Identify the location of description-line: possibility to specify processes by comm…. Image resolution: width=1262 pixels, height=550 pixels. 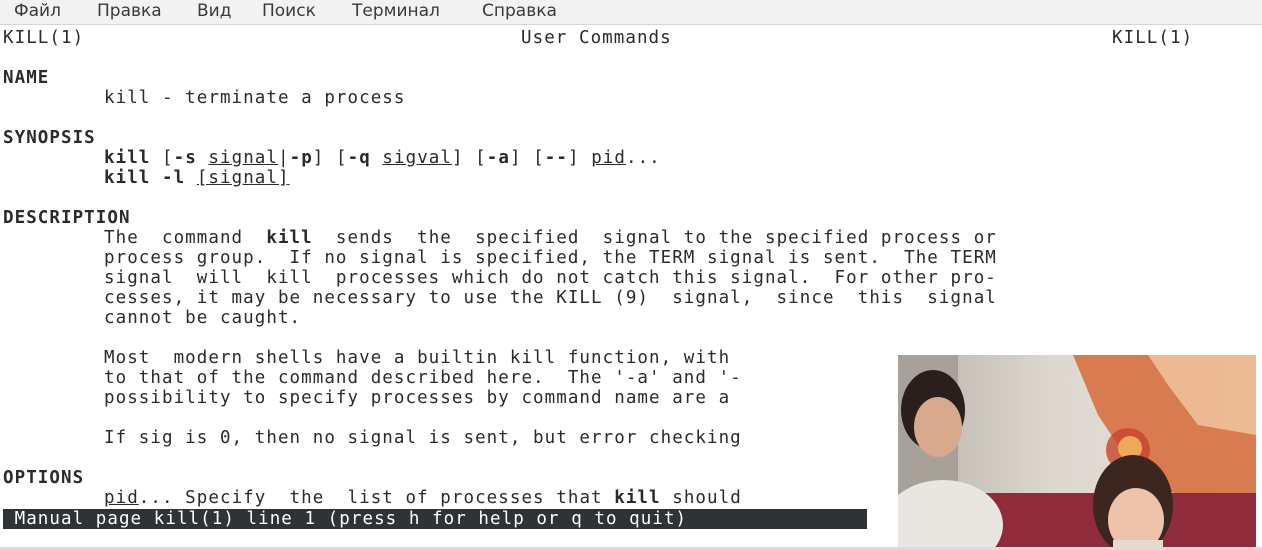
(417, 398).